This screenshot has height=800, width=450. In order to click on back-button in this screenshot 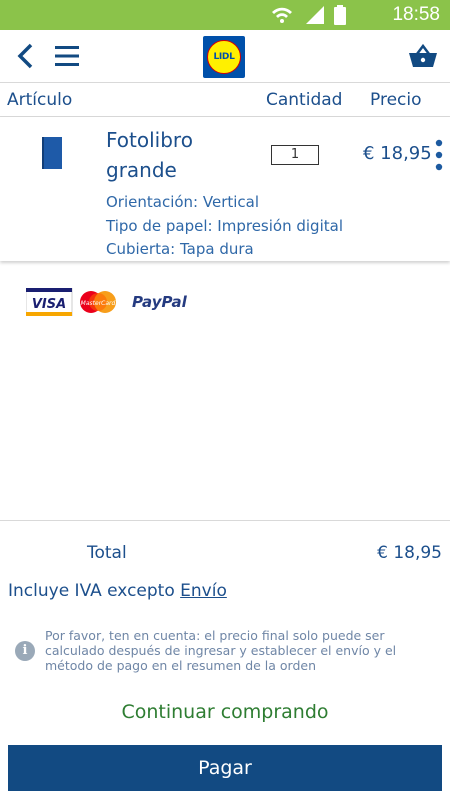, I will do `click(26, 56)`.